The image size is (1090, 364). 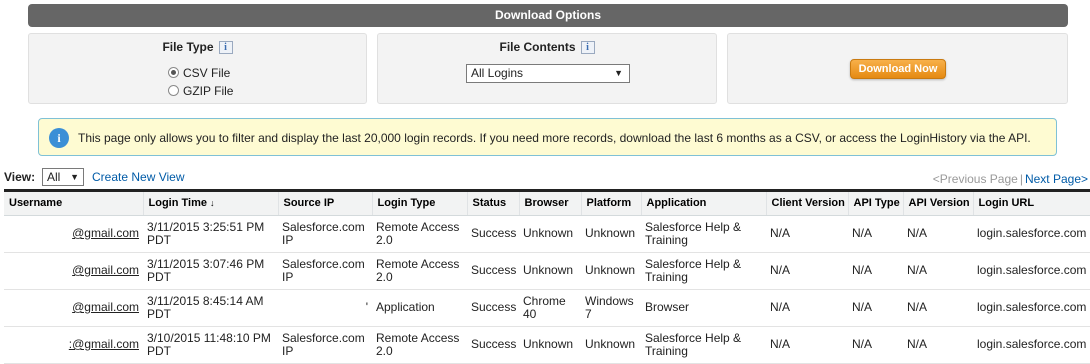 What do you see at coordinates (492, 204) in the screenshot?
I see `col-header-status: Status` at bounding box center [492, 204].